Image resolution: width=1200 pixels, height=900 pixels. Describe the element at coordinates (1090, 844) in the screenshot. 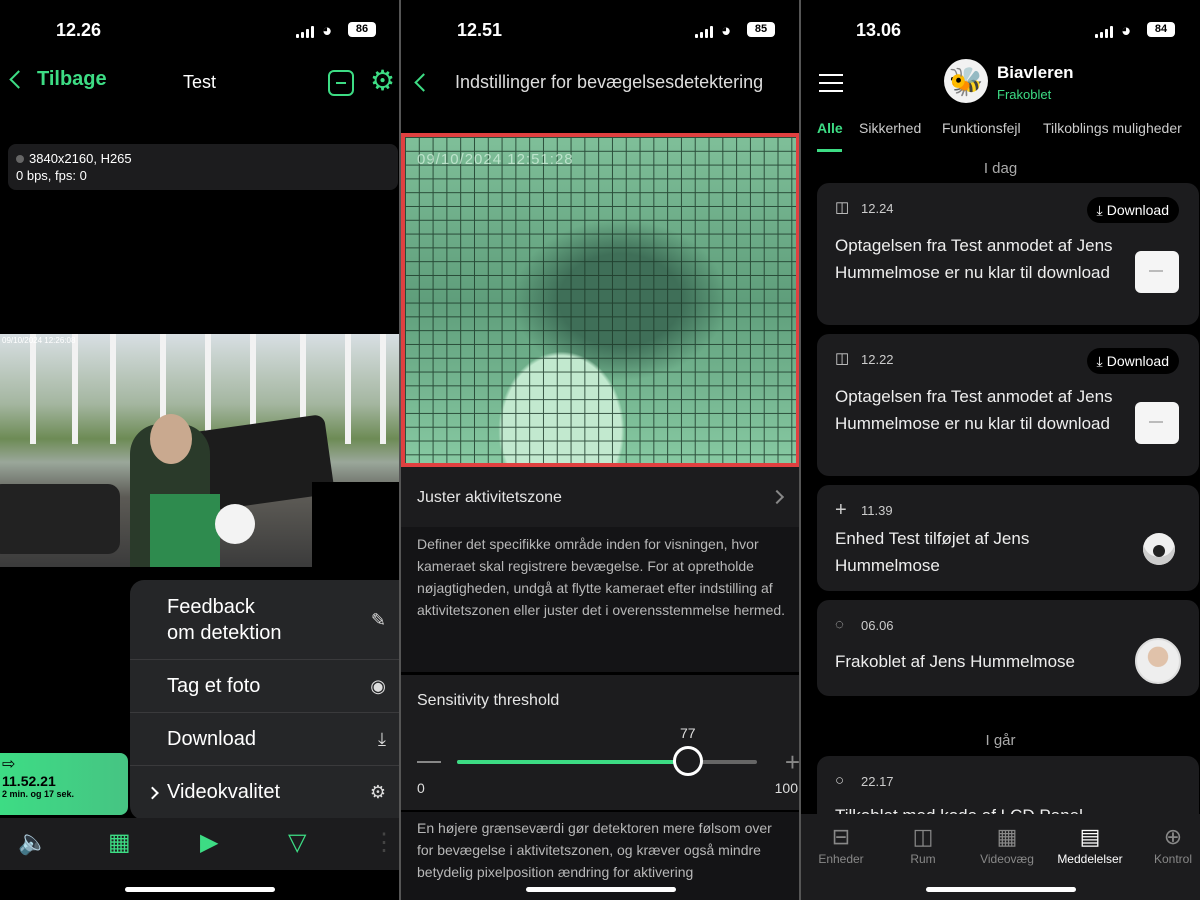

I see `tab-notifications: ▤ Meddelelser` at that location.